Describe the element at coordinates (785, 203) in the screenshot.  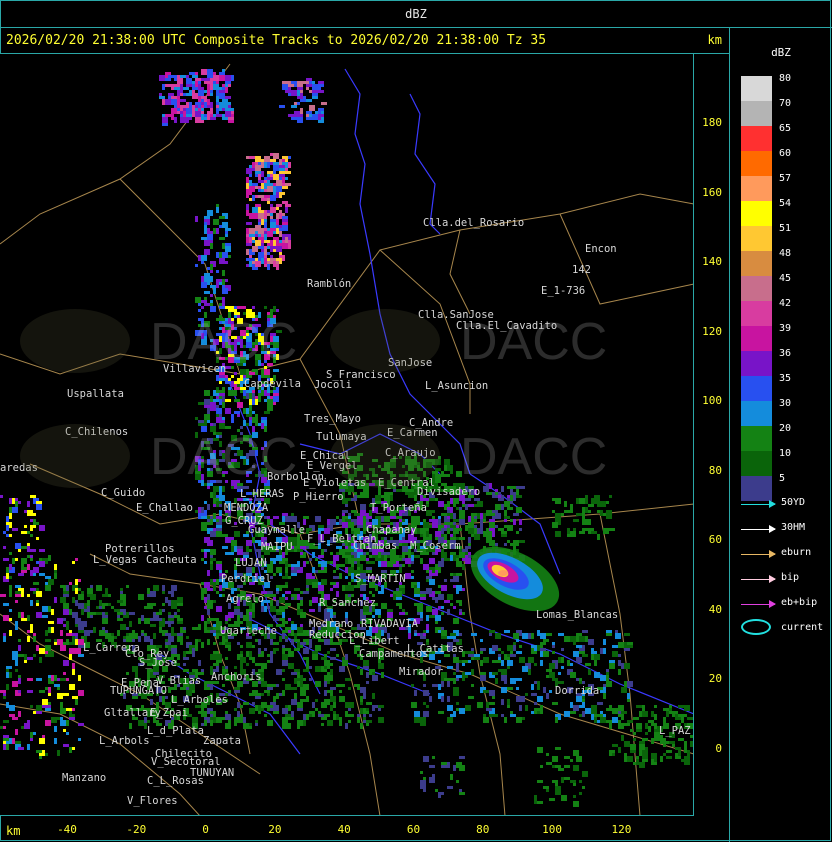
I see `scale-value-label: 54` at that location.